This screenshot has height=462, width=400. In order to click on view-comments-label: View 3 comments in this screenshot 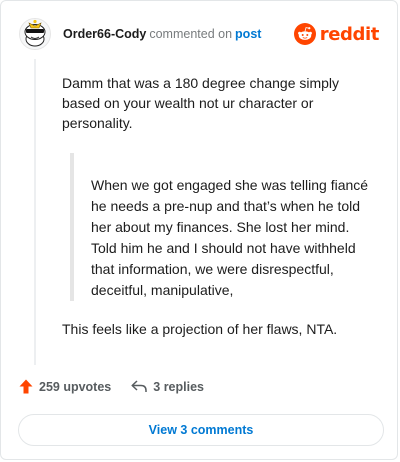, I will do `click(201, 430)`.